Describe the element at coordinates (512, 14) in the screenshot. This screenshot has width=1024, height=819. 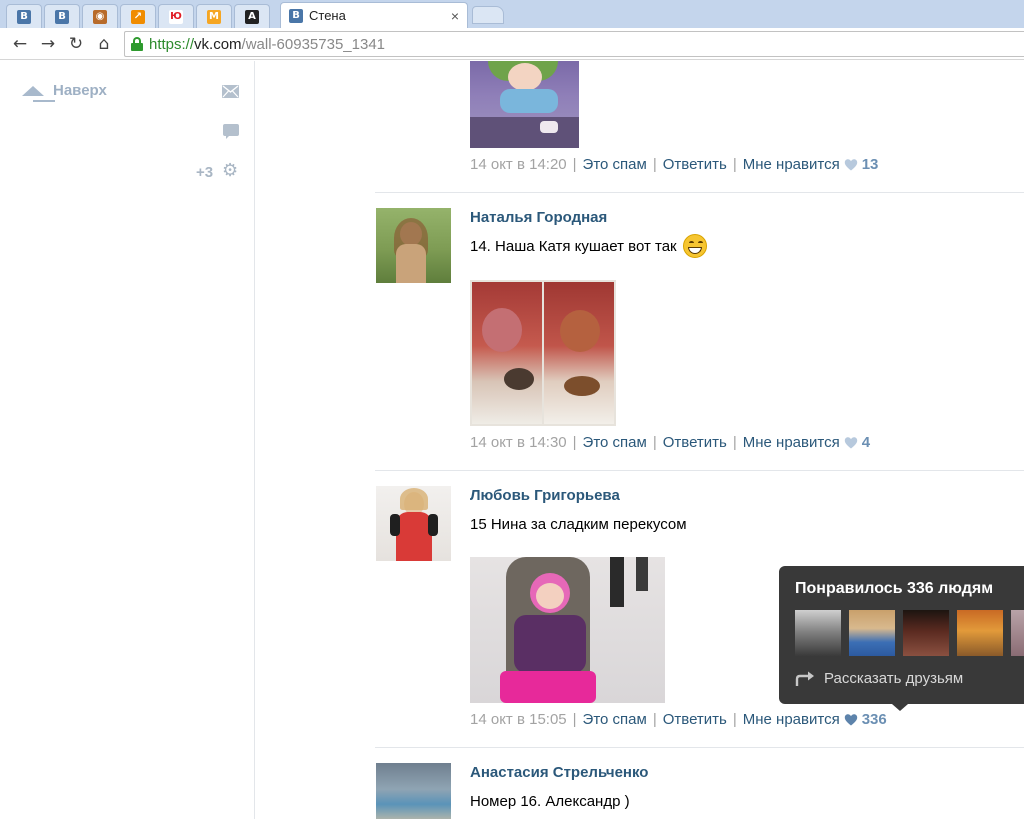
I see `browser-tab-strip: В В ◉ ↗ Ю M A В Стена ×` at that location.